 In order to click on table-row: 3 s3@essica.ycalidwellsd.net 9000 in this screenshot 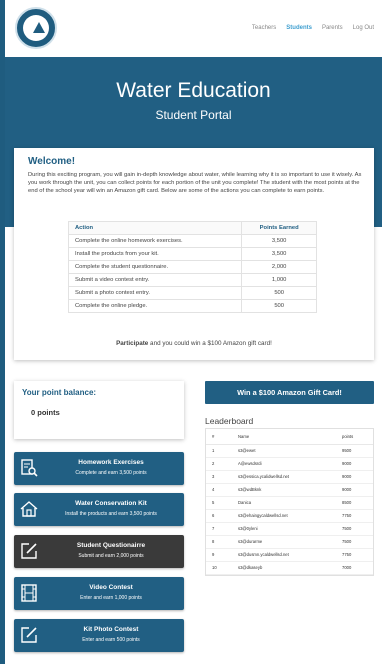, I will do `click(289, 477)`.